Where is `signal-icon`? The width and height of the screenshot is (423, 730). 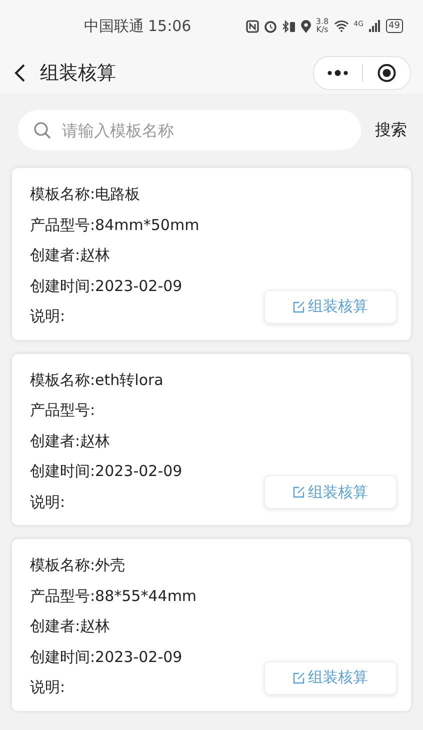
signal-icon is located at coordinates (374, 26).